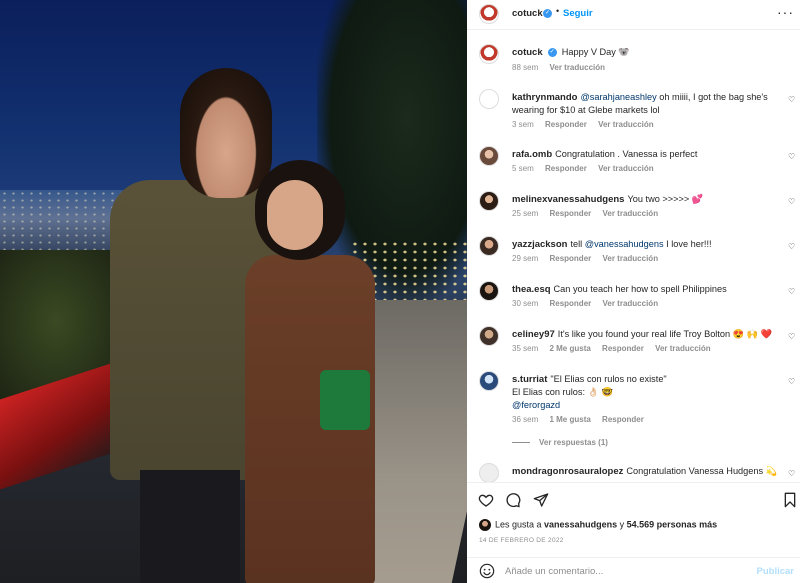  I want to click on comment-input, so click(625, 571).